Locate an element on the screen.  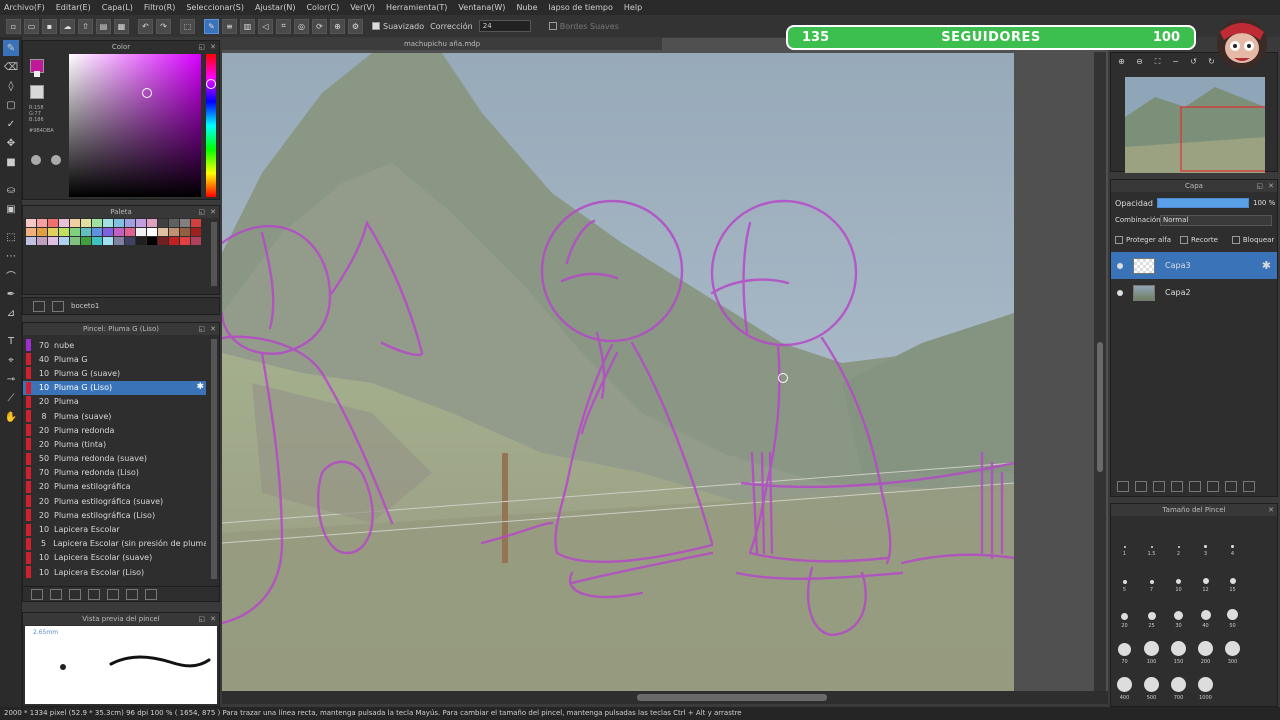
visibility-icon is located at coordinates (1120, 265).